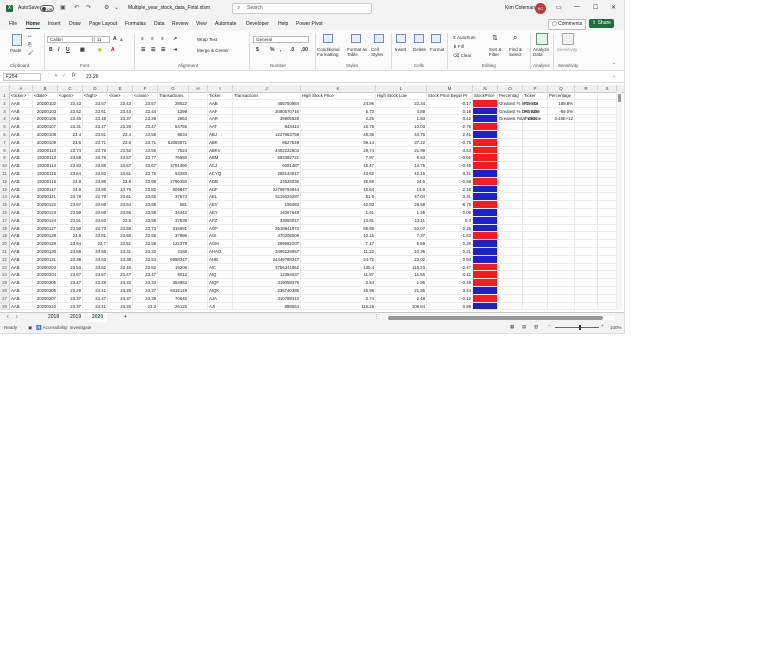  I want to click on cell-l19: 7.37, so click(401, 236).